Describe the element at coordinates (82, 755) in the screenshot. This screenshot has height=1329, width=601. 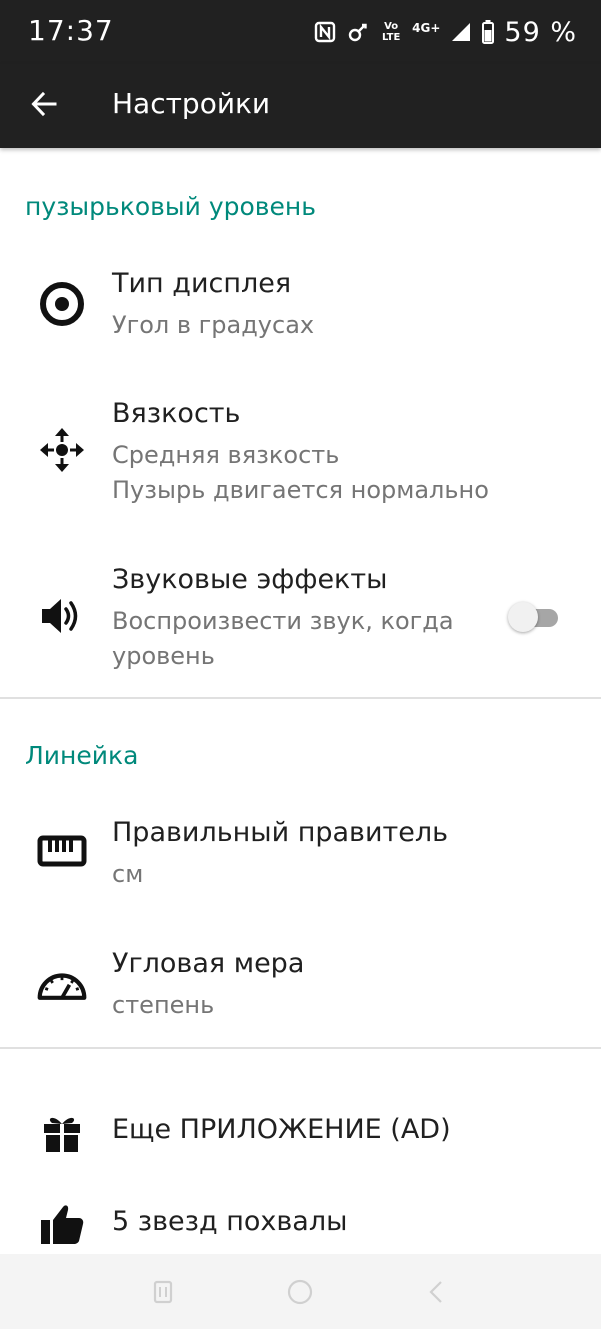
I see `section-header-ruler: Линейка` at that location.